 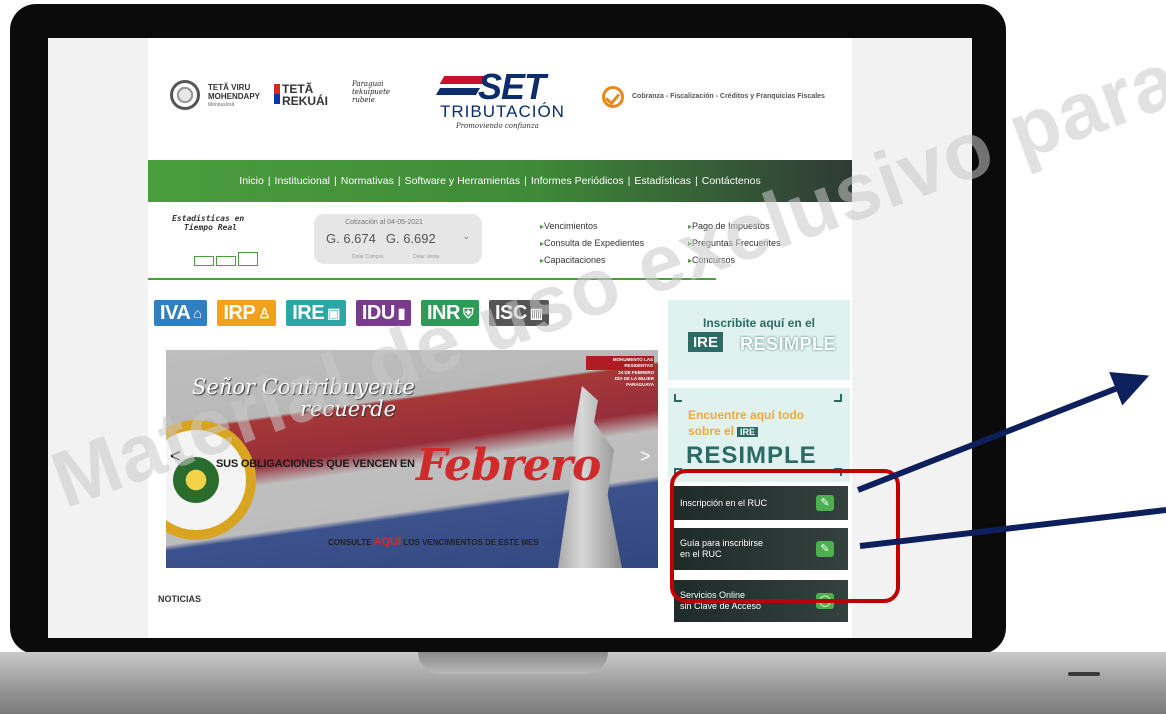 I want to click on arrow-to-inscripcion, so click(x=1003, y=432).